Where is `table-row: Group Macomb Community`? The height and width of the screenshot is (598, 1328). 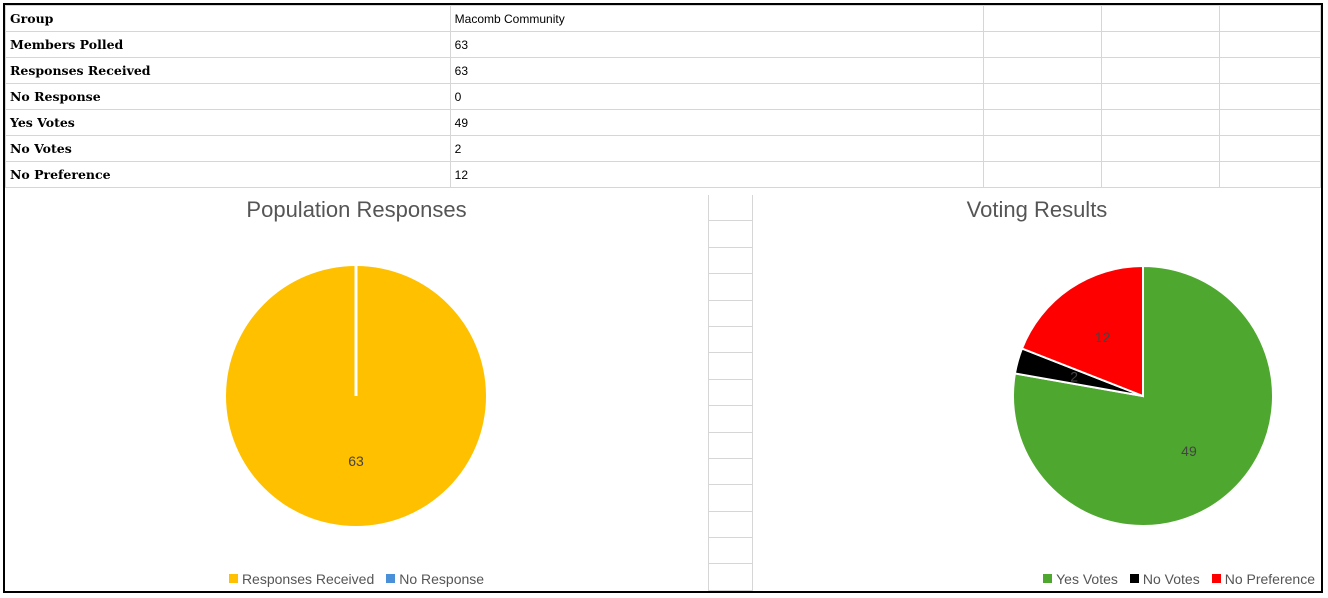 table-row: Group Macomb Community is located at coordinates (663, 18).